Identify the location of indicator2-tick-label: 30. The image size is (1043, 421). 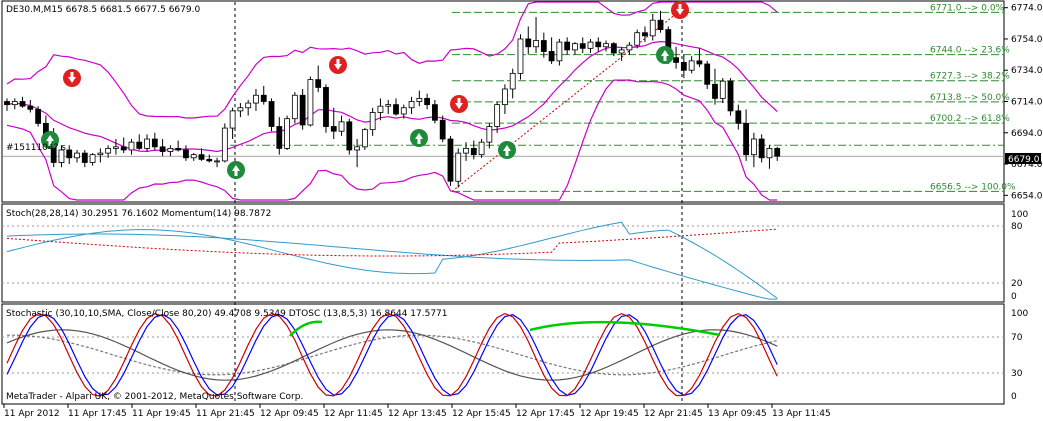
(1017, 374).